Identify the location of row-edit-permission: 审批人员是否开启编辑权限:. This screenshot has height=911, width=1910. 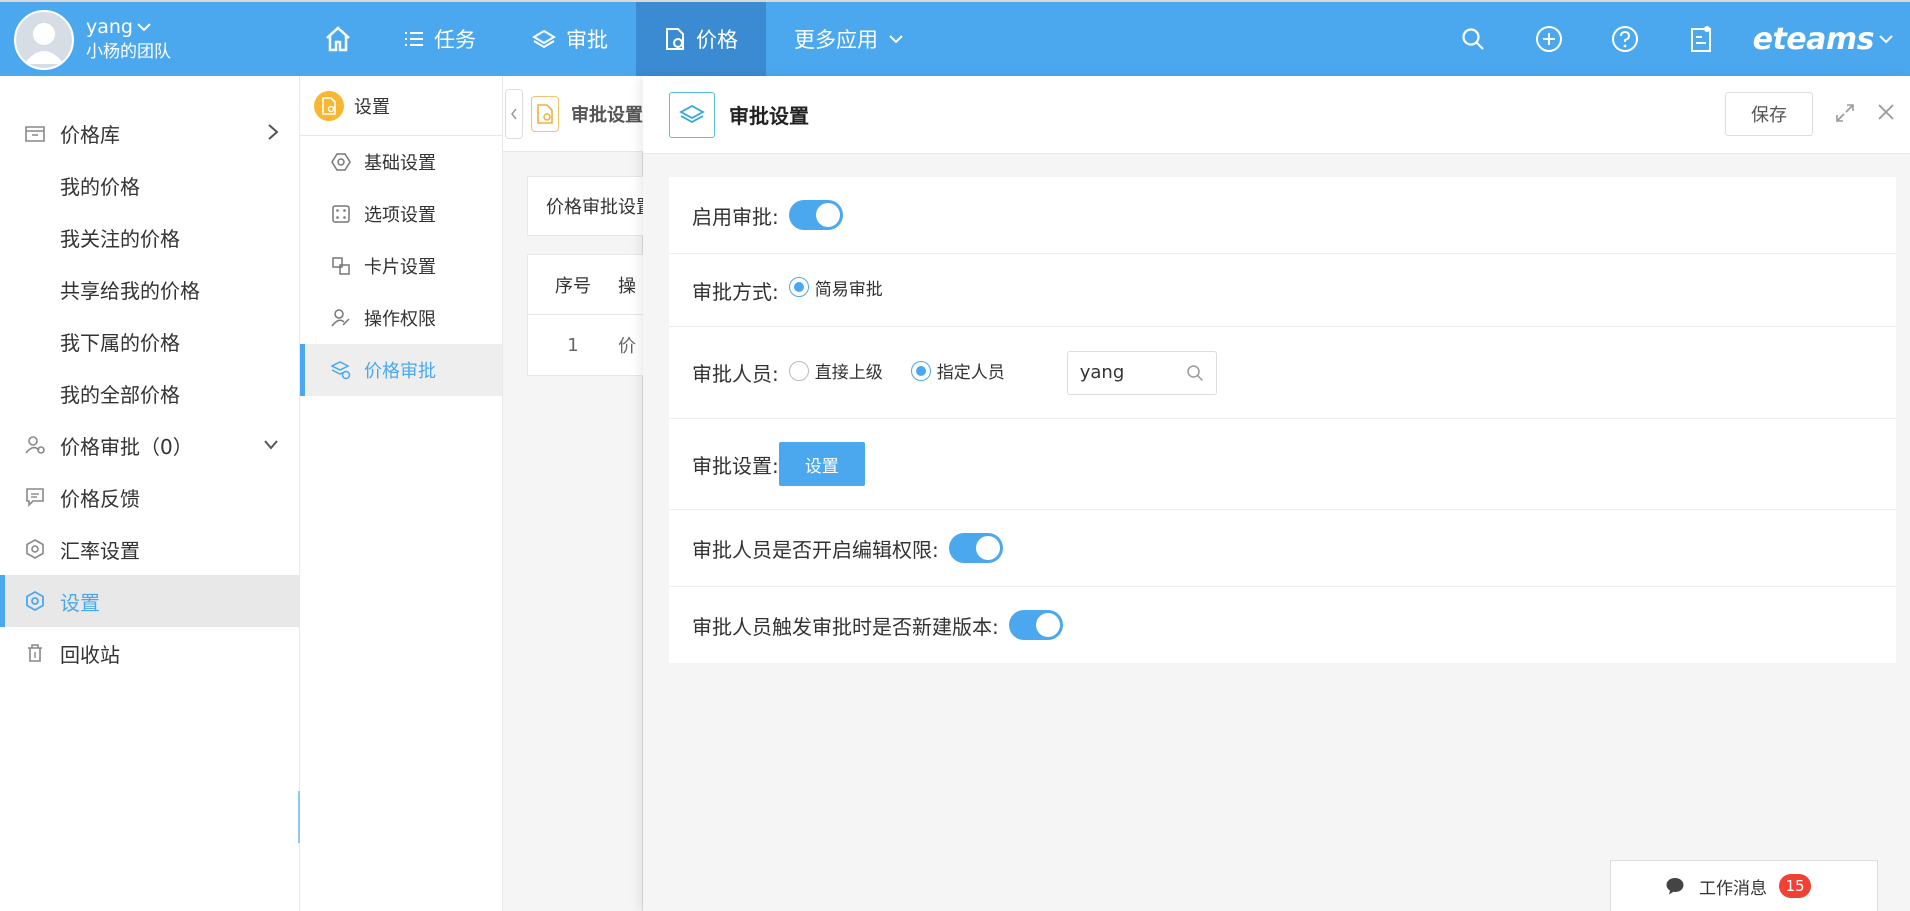
(1282, 548).